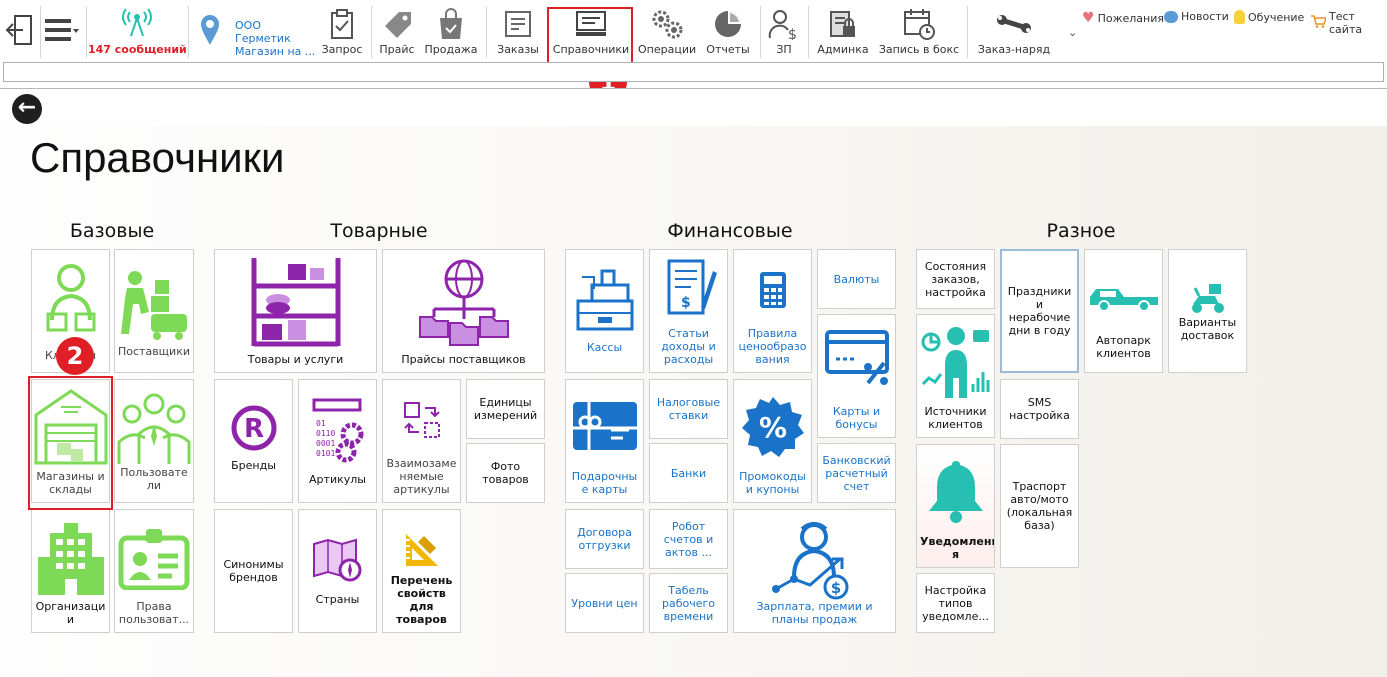 The image size is (1387, 677). What do you see at coordinates (321, 423) in the screenshot?
I see `svg-text: 01` at bounding box center [321, 423].